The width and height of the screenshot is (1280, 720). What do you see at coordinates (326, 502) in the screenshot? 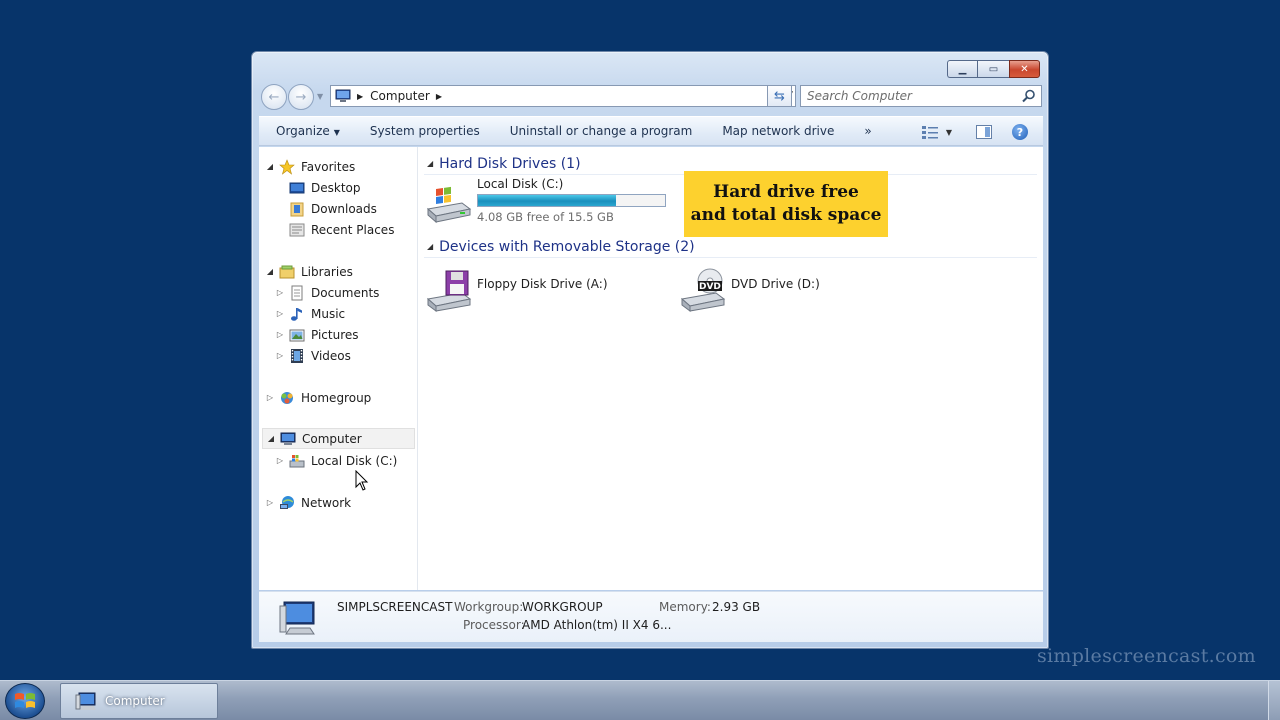
I see `nav-network-label: Network` at bounding box center [326, 502].